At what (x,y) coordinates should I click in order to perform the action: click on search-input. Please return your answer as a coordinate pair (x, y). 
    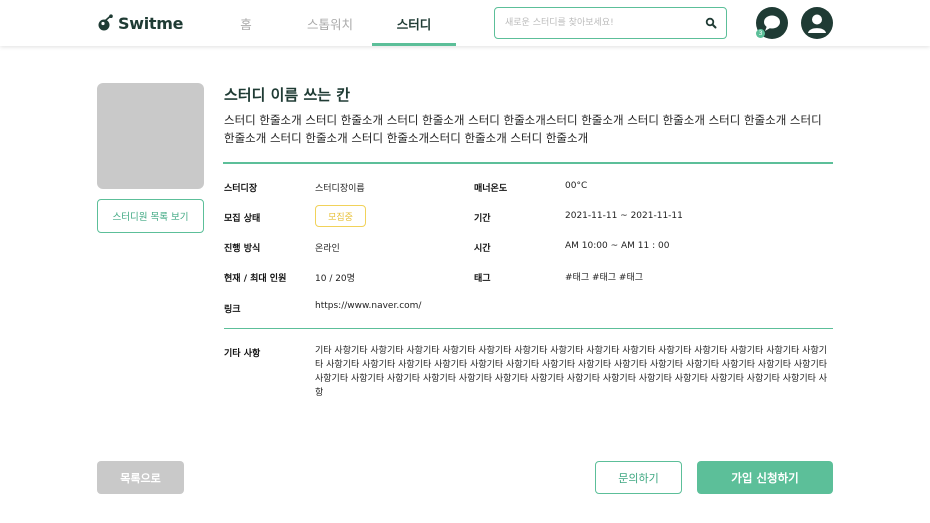
    Looking at the image, I should click on (600, 23).